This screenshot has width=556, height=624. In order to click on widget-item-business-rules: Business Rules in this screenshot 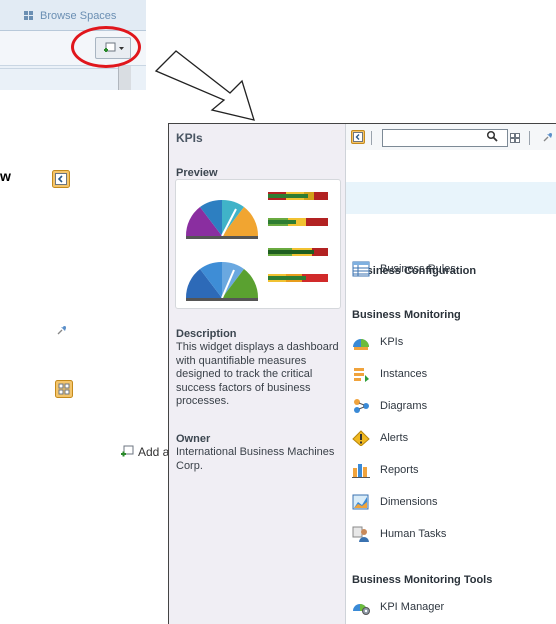, I will do `click(452, 269)`.